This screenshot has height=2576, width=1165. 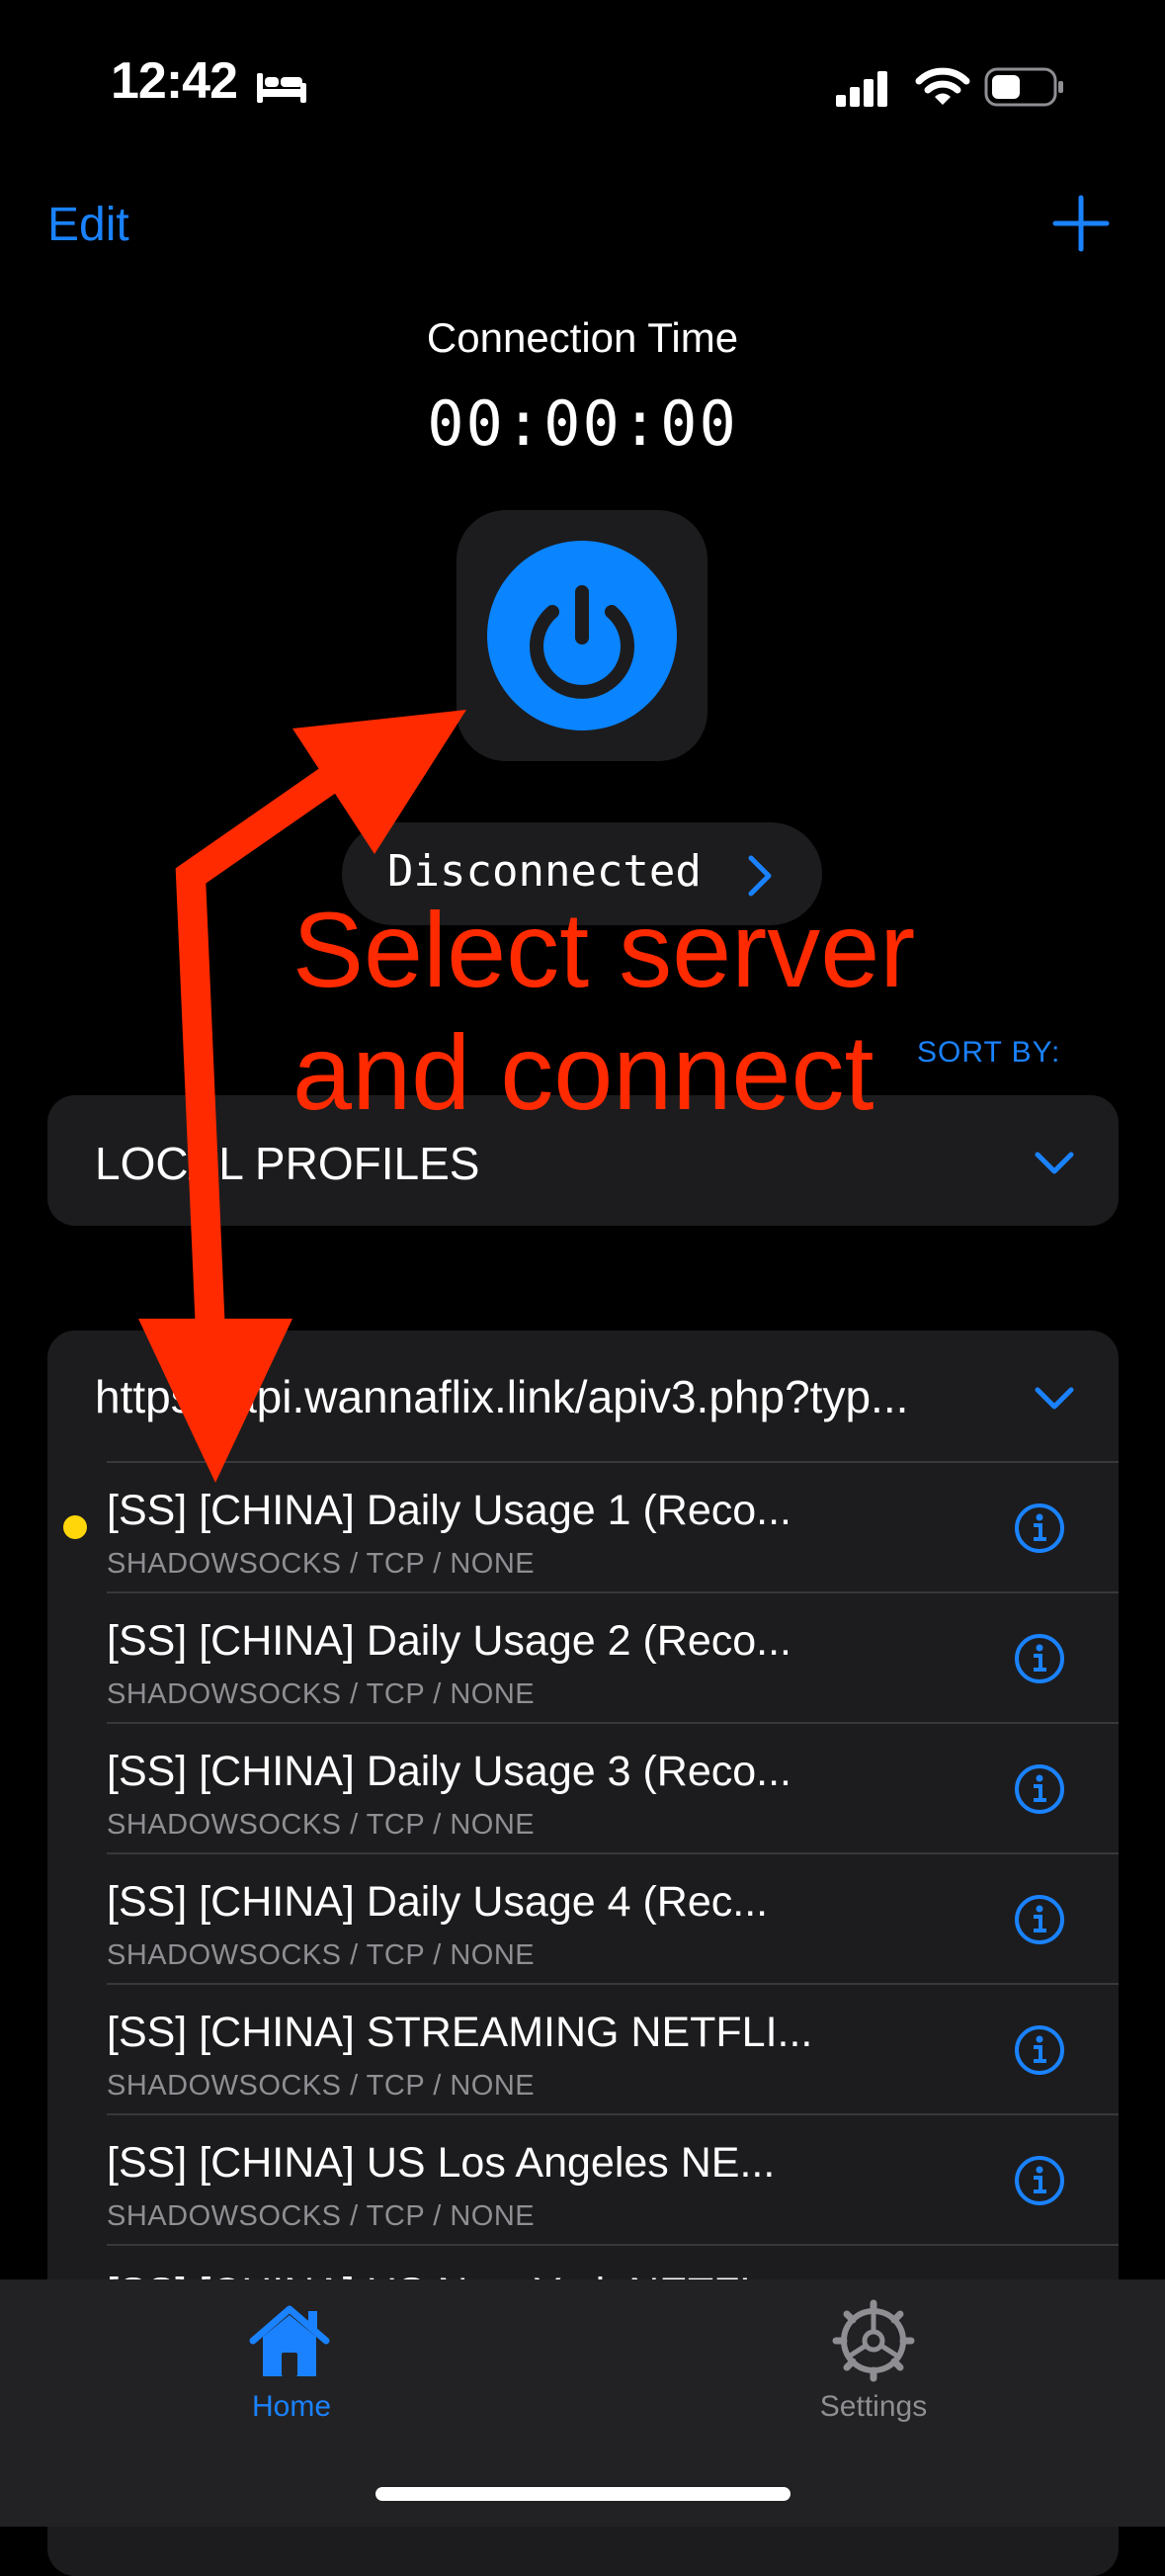 What do you see at coordinates (174, 81) in the screenshot?
I see `status-time: 12:42` at bounding box center [174, 81].